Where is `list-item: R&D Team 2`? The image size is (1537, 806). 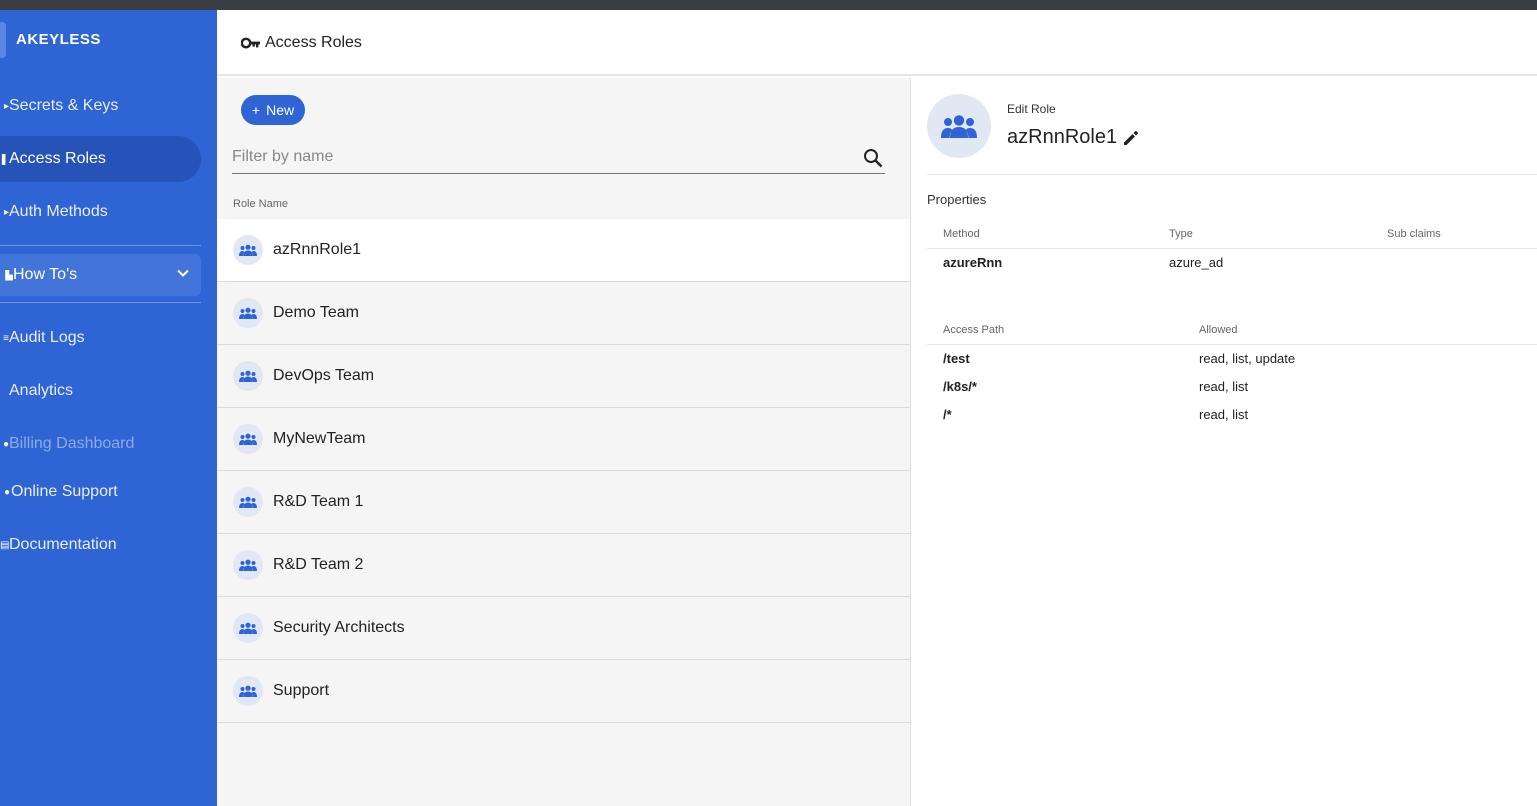
list-item: R&D Team 2 is located at coordinates (563, 565).